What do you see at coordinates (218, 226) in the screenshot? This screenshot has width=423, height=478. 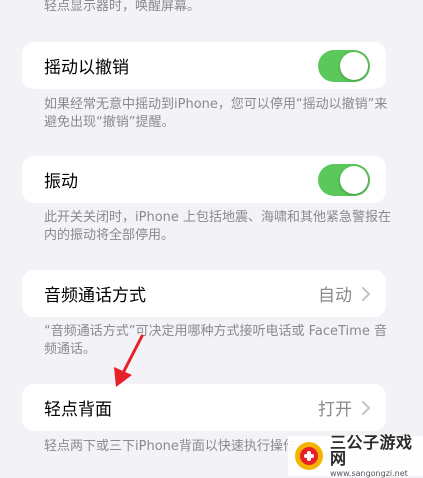 I see `vibration-note: 此开关关闭时，iPhone 上包括地震、海啸和其他紧急警报在内的振动将全部停用。` at bounding box center [218, 226].